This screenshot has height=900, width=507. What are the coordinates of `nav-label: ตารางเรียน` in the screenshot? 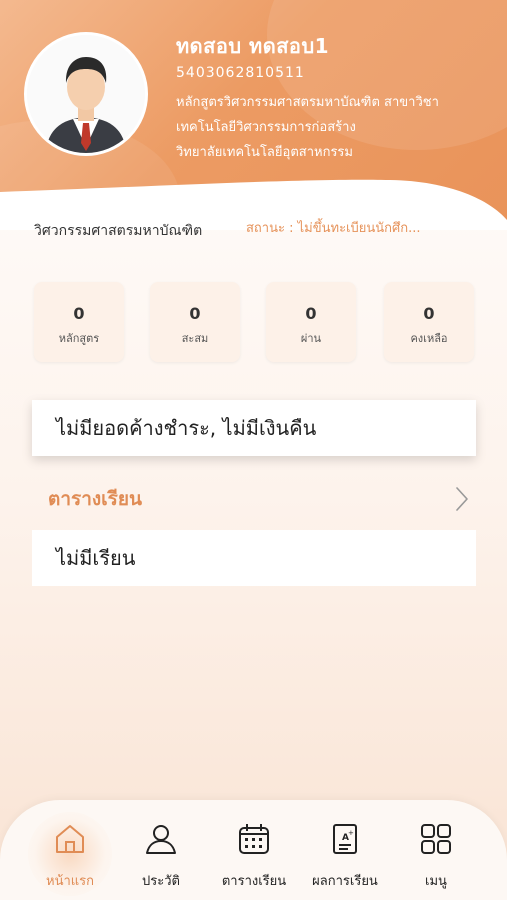 It's located at (254, 881).